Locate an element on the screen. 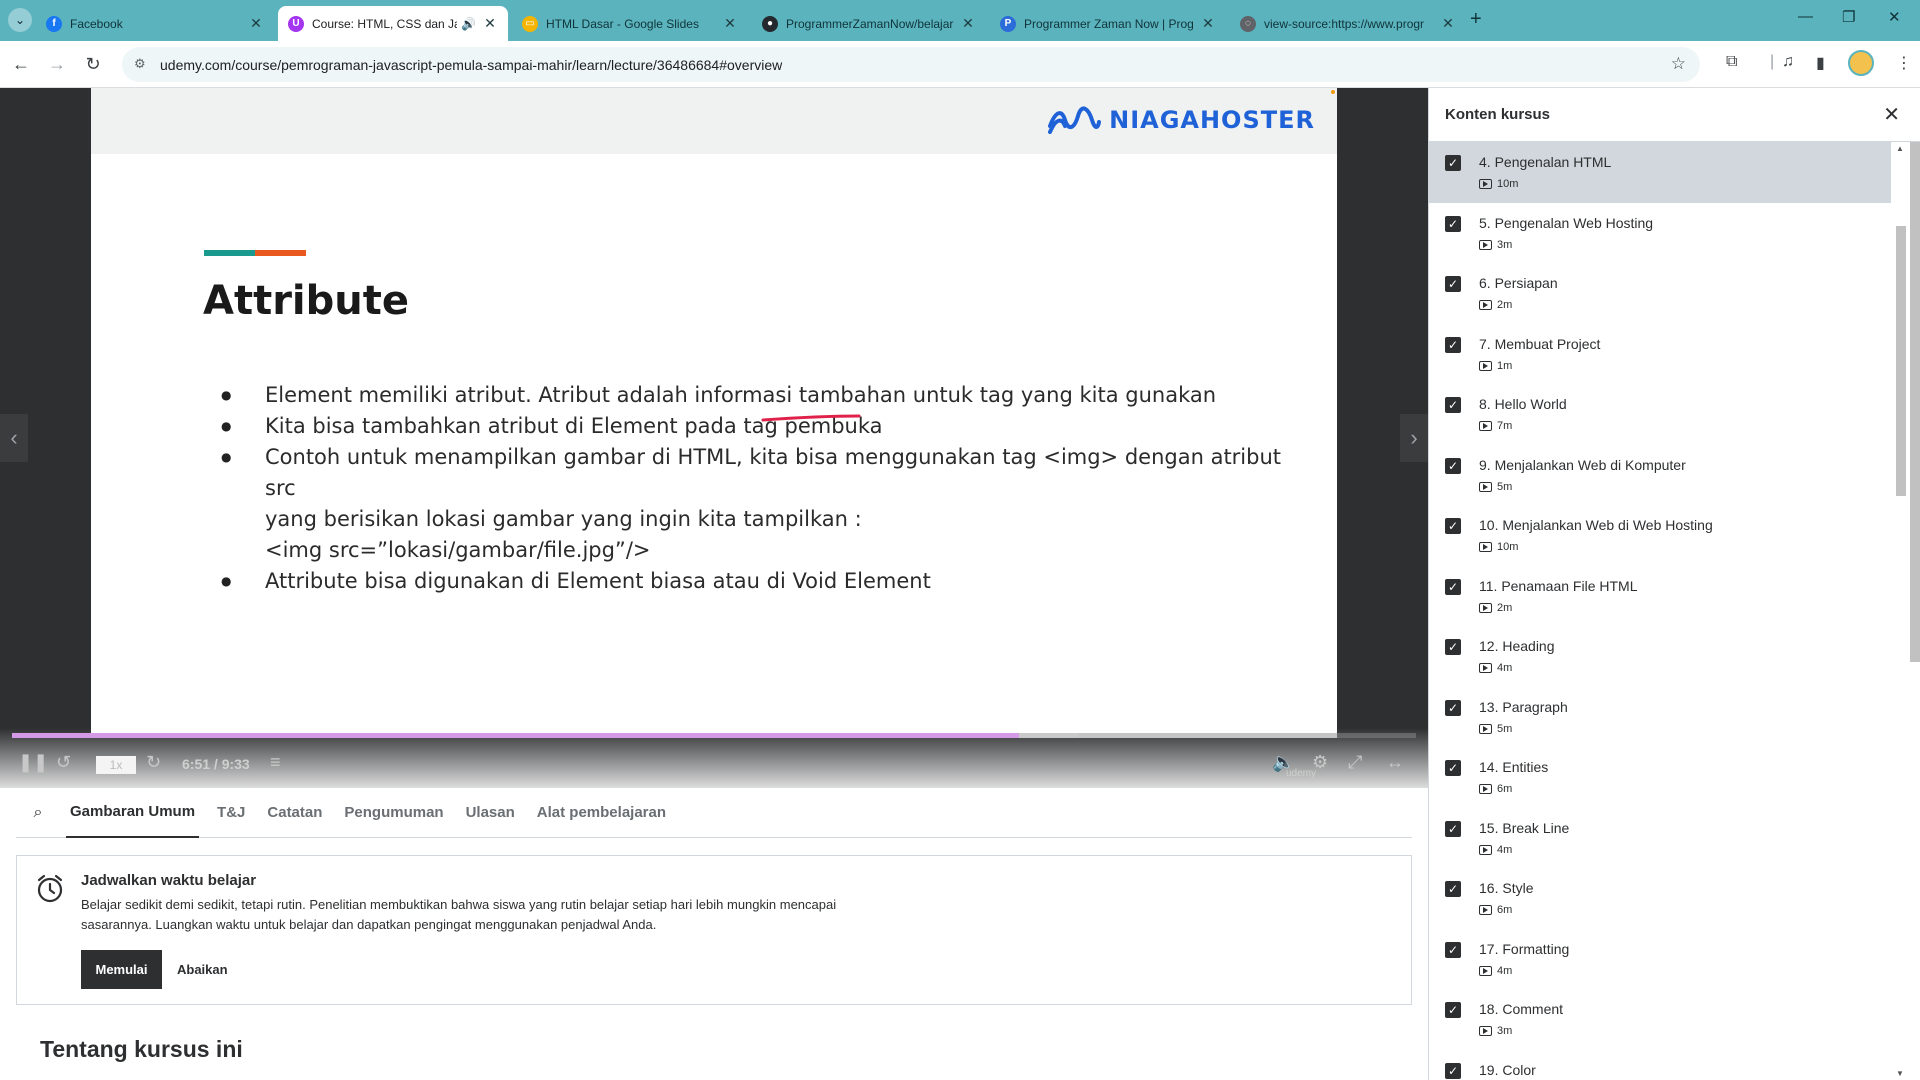 This screenshot has width=1920, height=1080. progress-played is located at coordinates (515, 735).